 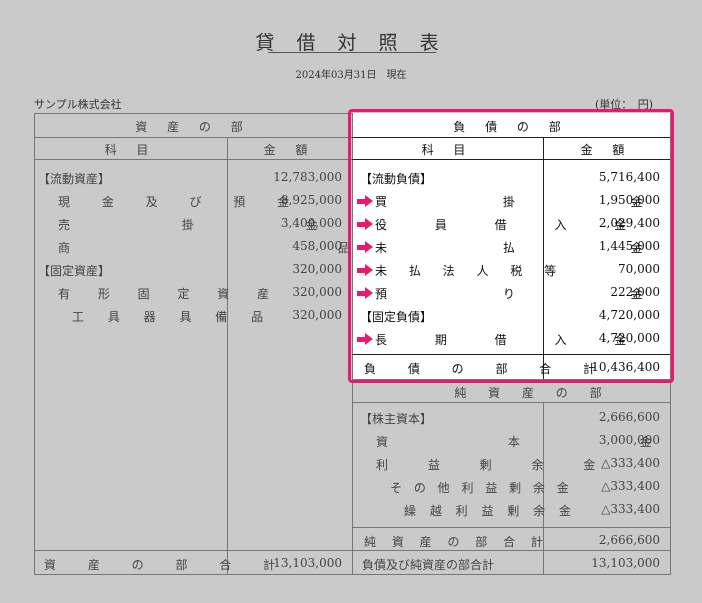 I want to click on net-total-label: 純 資 産 の 部 合 計, so click(x=456, y=542).